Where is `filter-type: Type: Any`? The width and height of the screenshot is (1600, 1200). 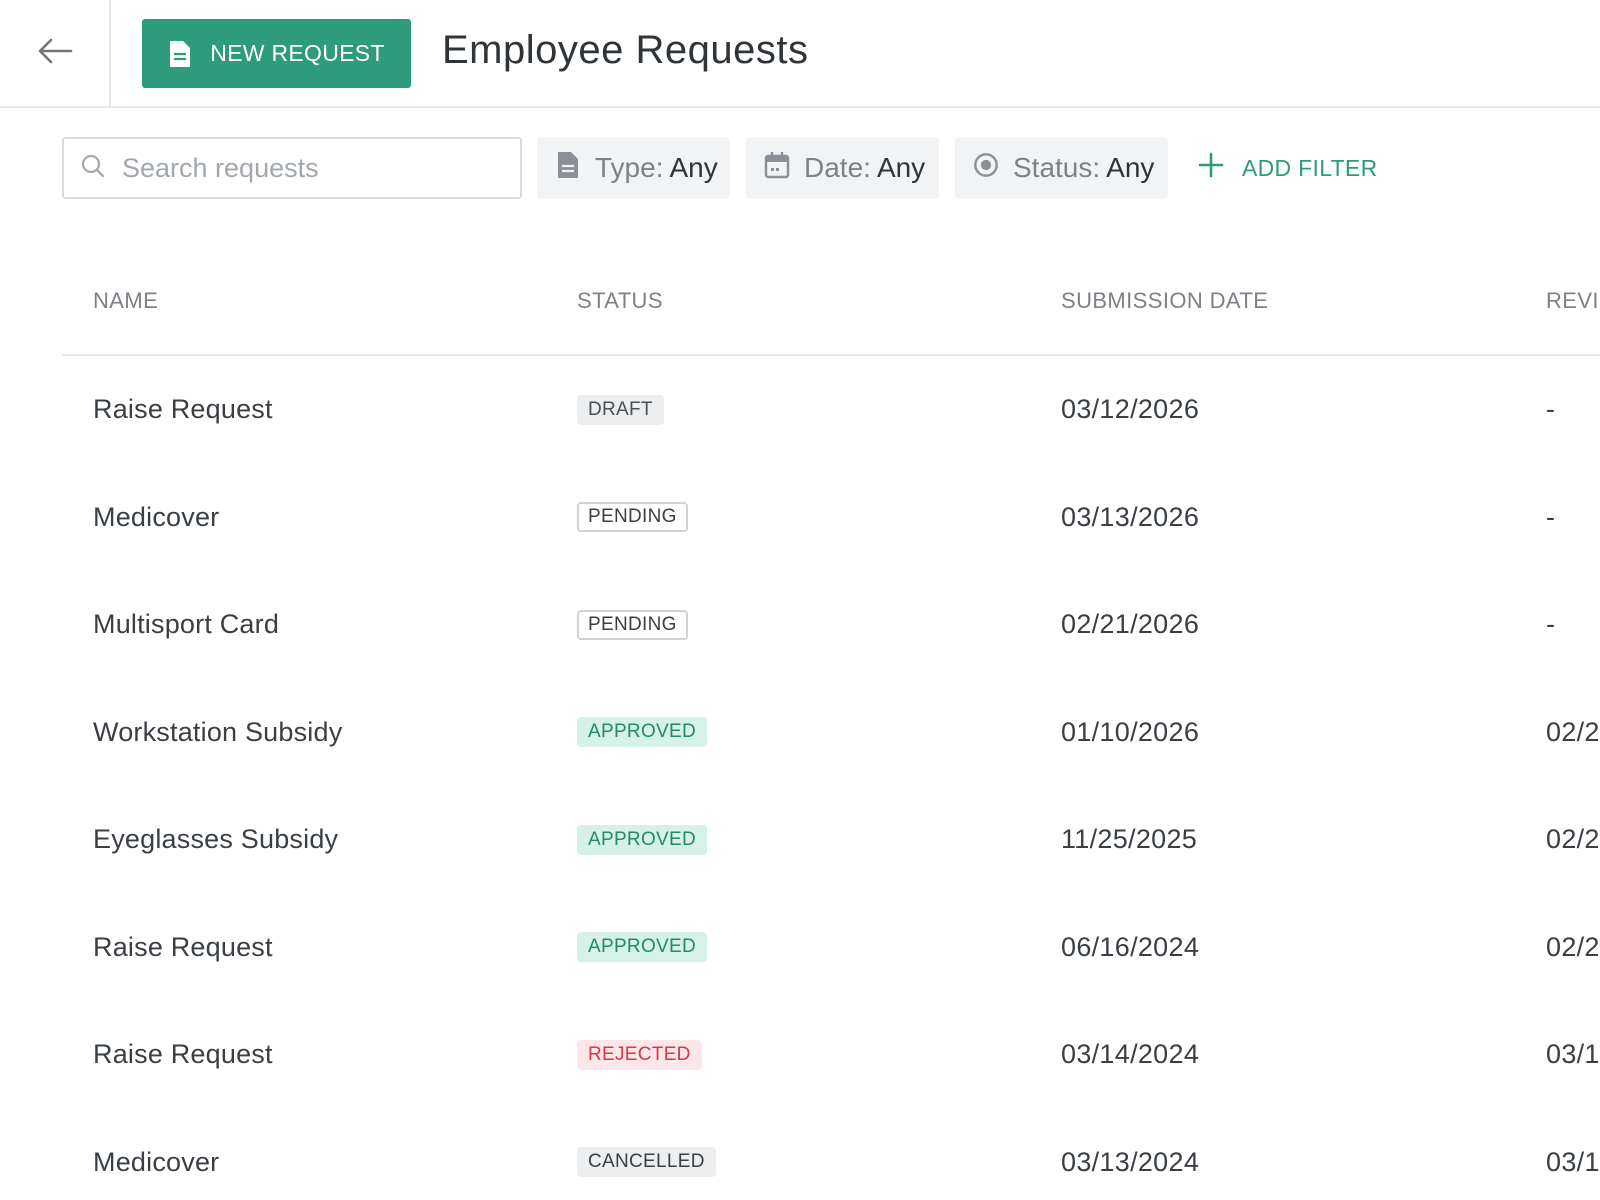
filter-type: Type: Any is located at coordinates (633, 168).